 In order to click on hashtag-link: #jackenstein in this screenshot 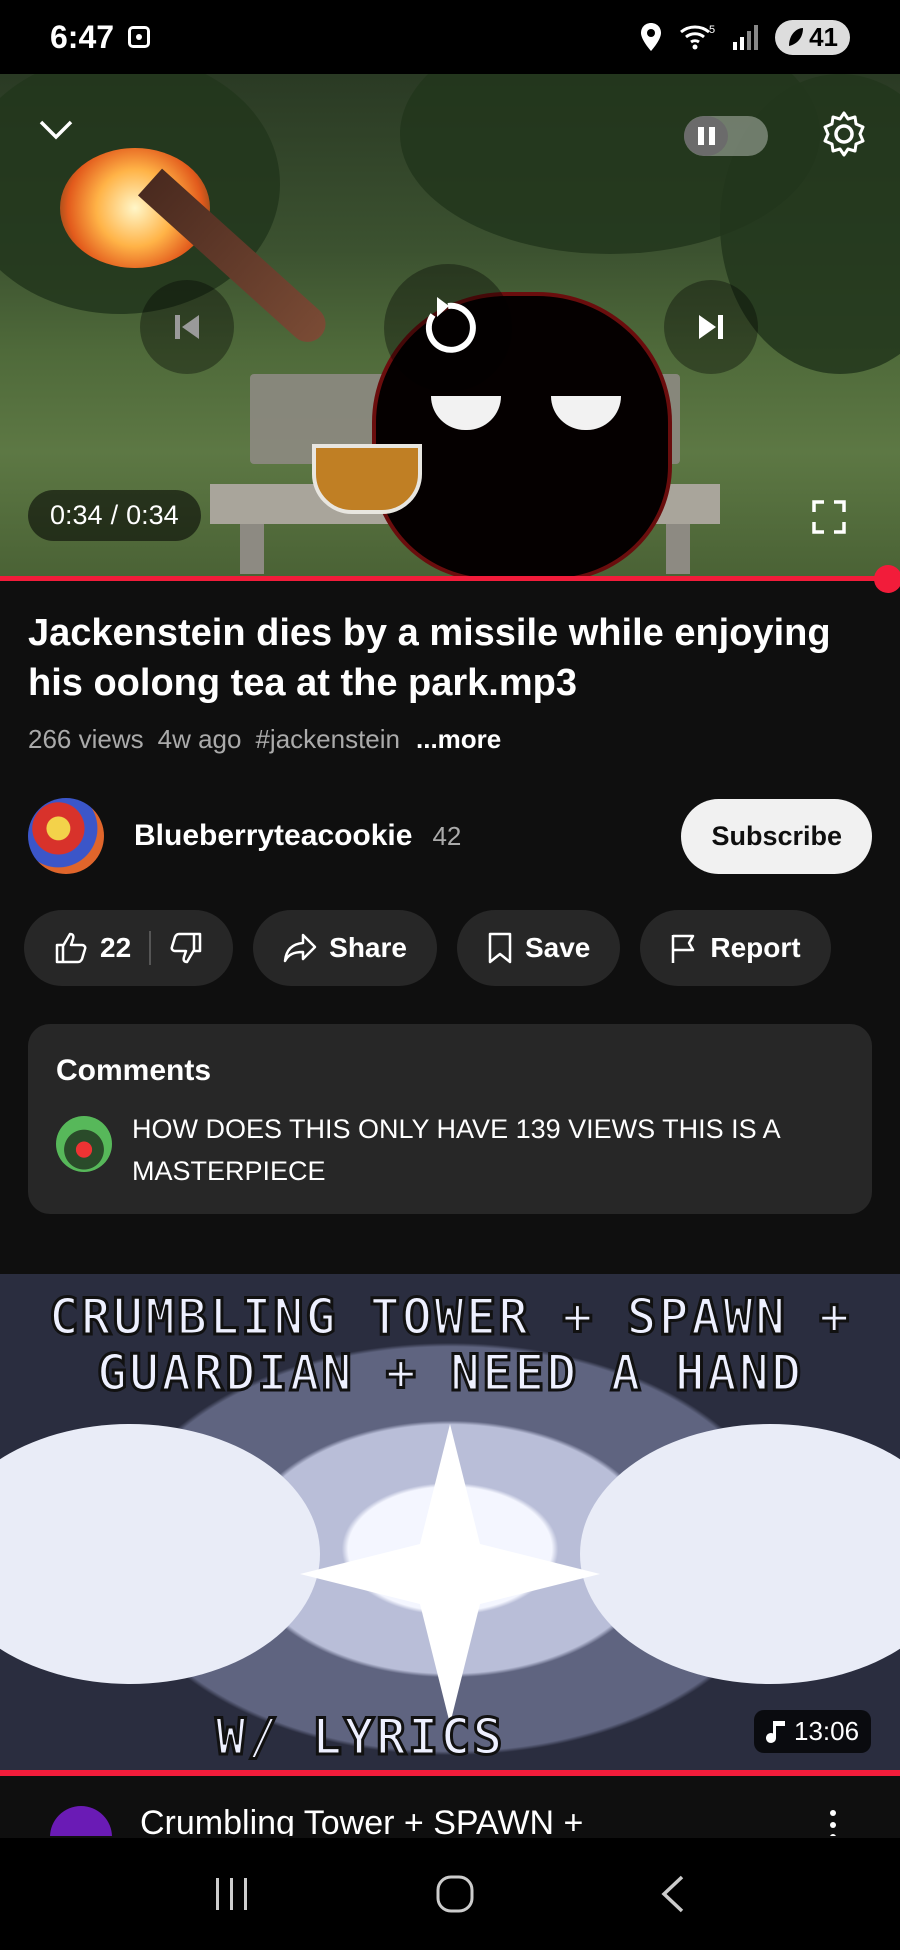, I will do `click(327, 739)`.